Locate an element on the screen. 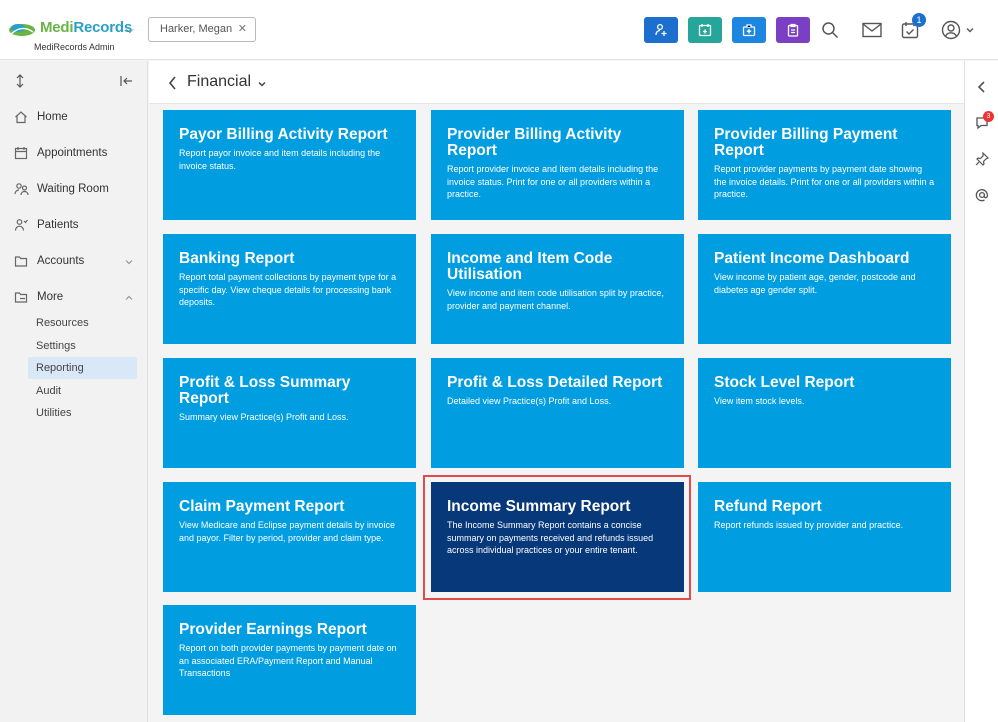 The image size is (998, 722). collapse-sidebar-icon is located at coordinates (126, 81).